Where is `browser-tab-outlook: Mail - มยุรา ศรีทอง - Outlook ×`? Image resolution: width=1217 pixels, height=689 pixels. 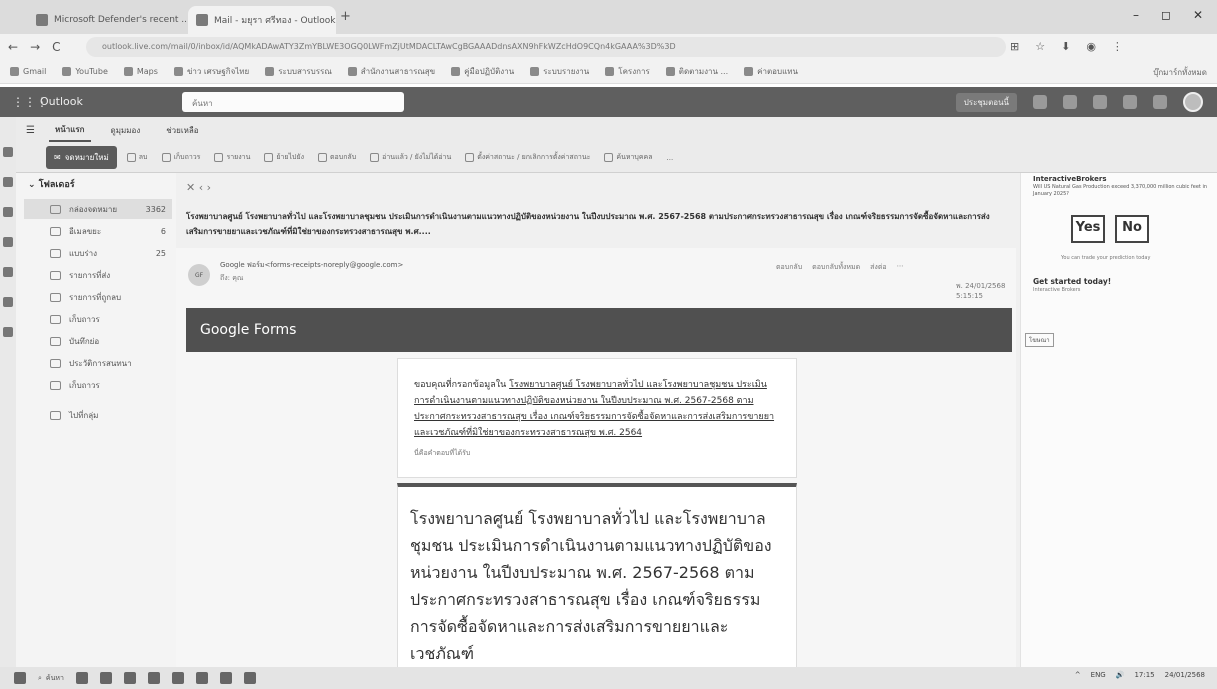 browser-tab-outlook: Mail - มยุรา ศรีทอง - Outlook × is located at coordinates (262, 20).